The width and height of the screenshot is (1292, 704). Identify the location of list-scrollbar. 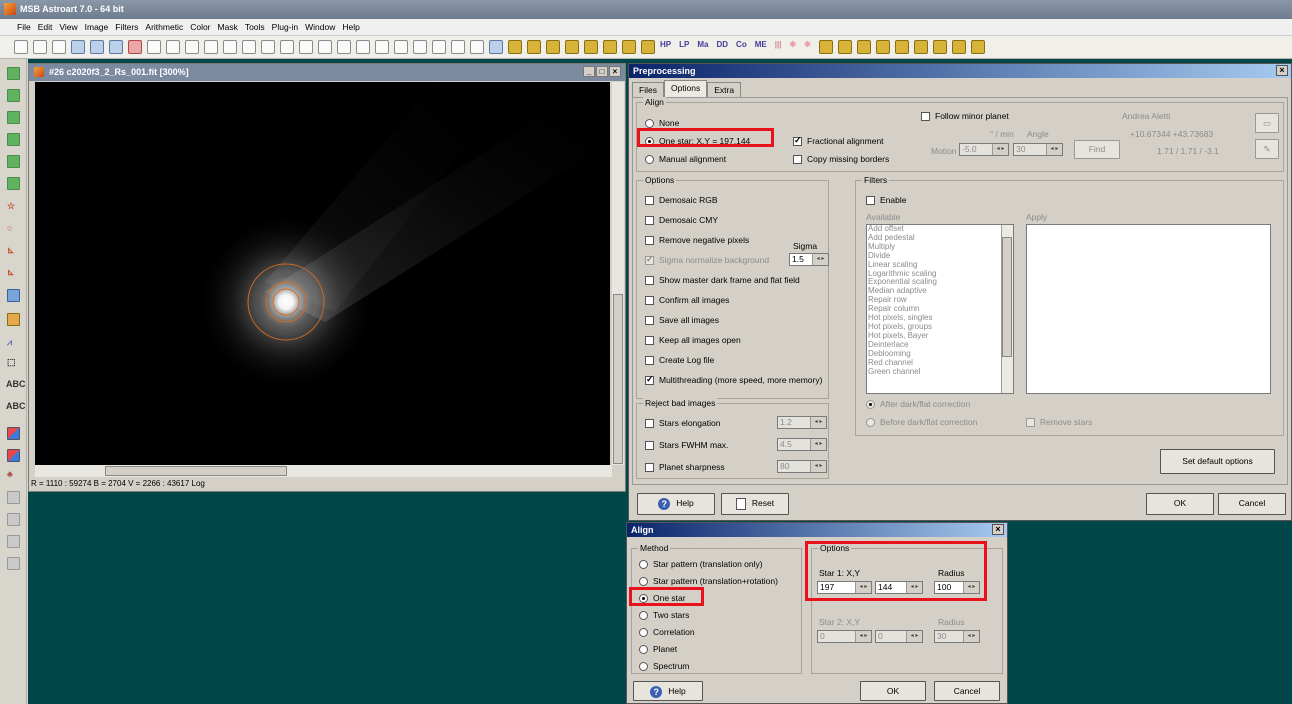
(1007, 309).